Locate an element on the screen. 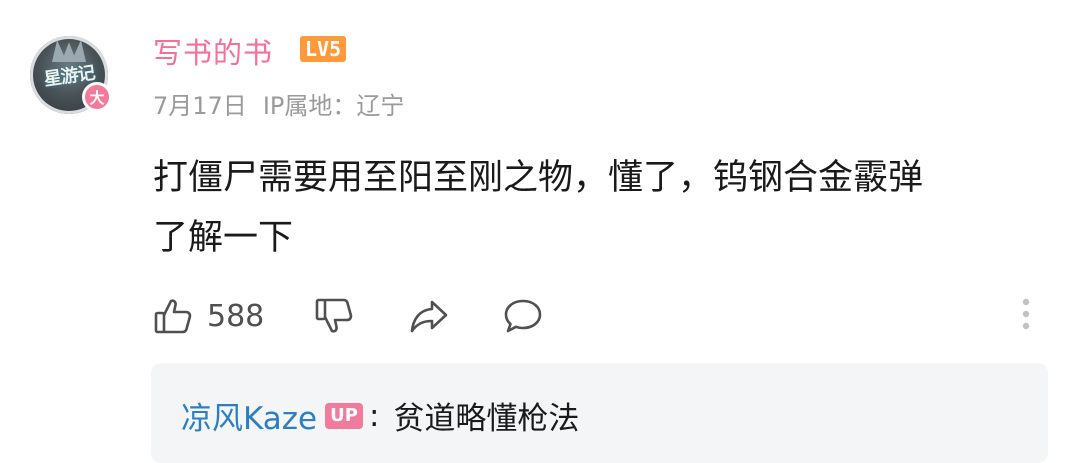 The width and height of the screenshot is (1078, 463). like-count: 588 is located at coordinates (236, 316).